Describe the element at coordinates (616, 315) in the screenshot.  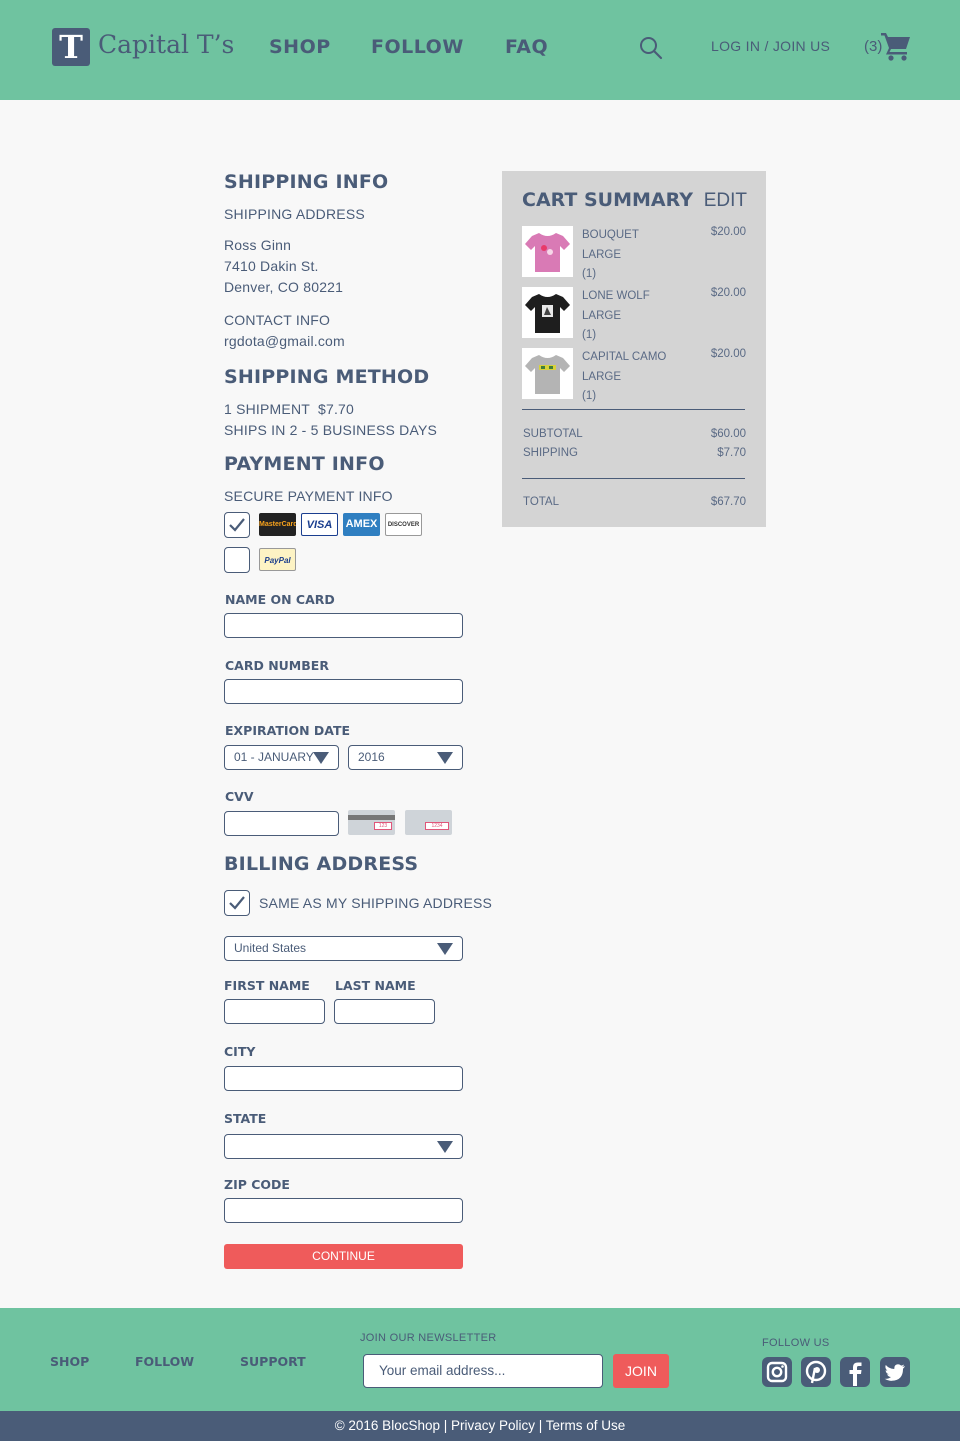
I see `cart-item-details: LONE WOLF LARGE (1)` at that location.